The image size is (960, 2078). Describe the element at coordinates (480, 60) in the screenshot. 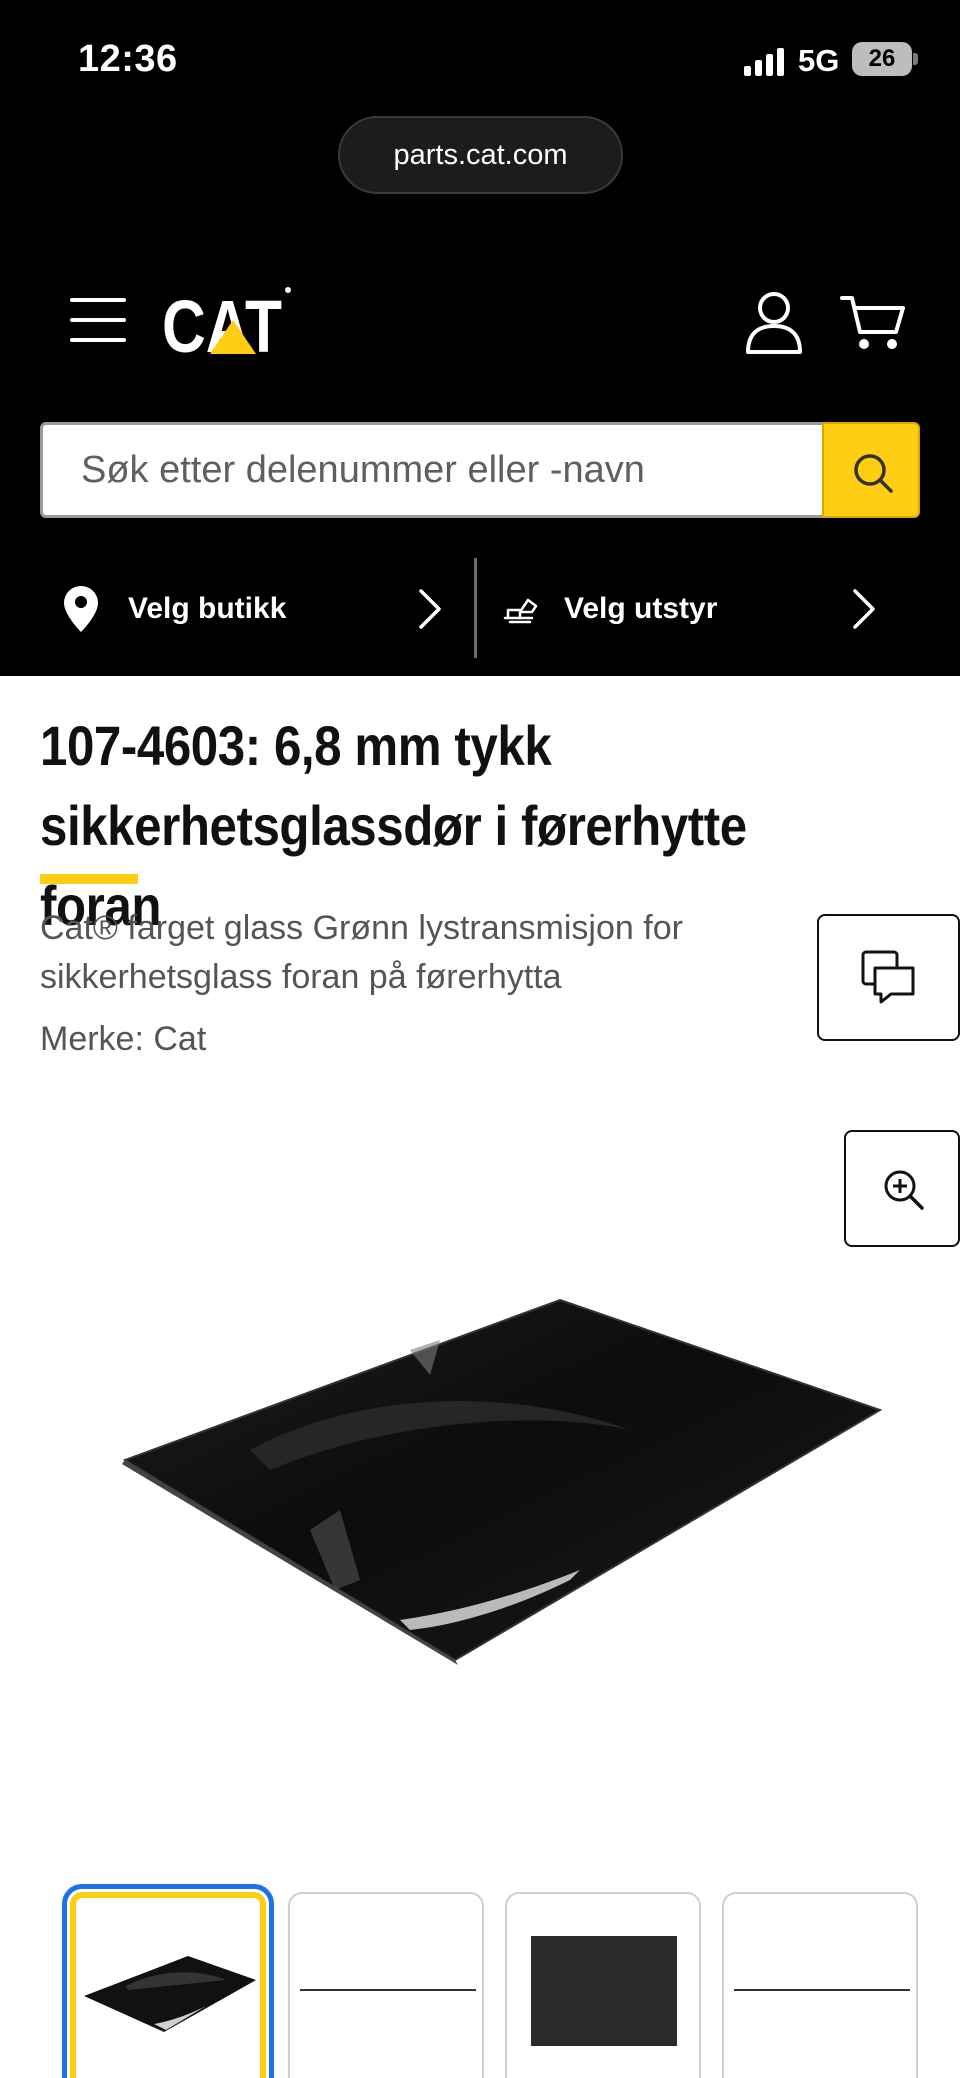

I see `status-bar: 12:36 5G 26` at that location.